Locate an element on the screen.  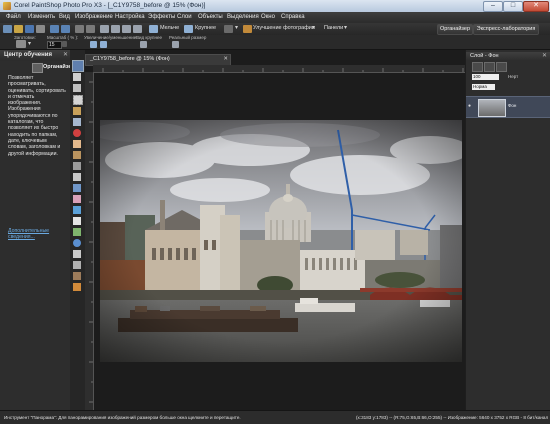
tools-toolbar is located at coordinates (78, 230).